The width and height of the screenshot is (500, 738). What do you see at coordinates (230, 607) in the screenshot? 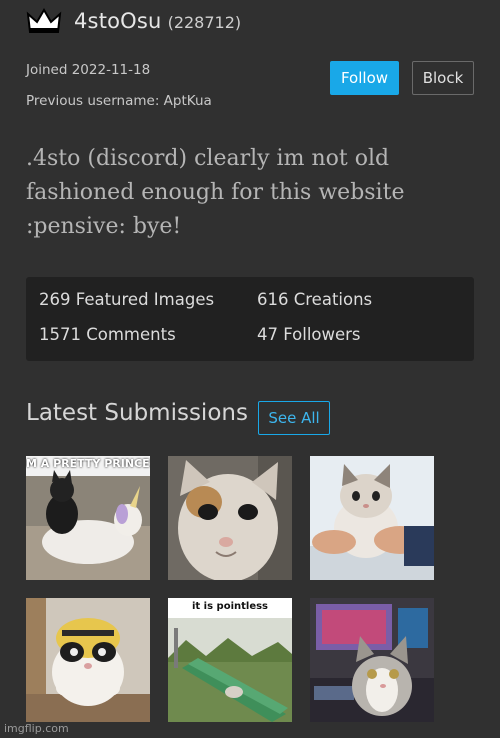
I see `thumbnail-caption: it is pointless` at bounding box center [230, 607].